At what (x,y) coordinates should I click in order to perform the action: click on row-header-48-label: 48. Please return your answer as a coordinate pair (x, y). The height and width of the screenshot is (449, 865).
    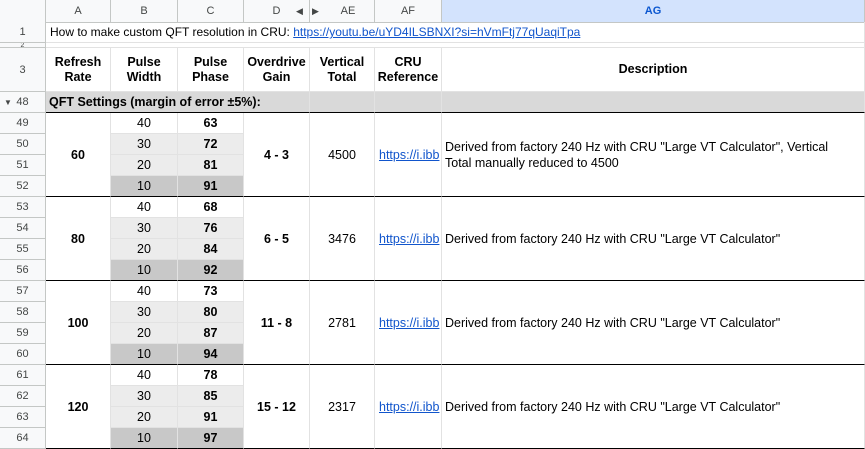
    Looking at the image, I should click on (22, 102).